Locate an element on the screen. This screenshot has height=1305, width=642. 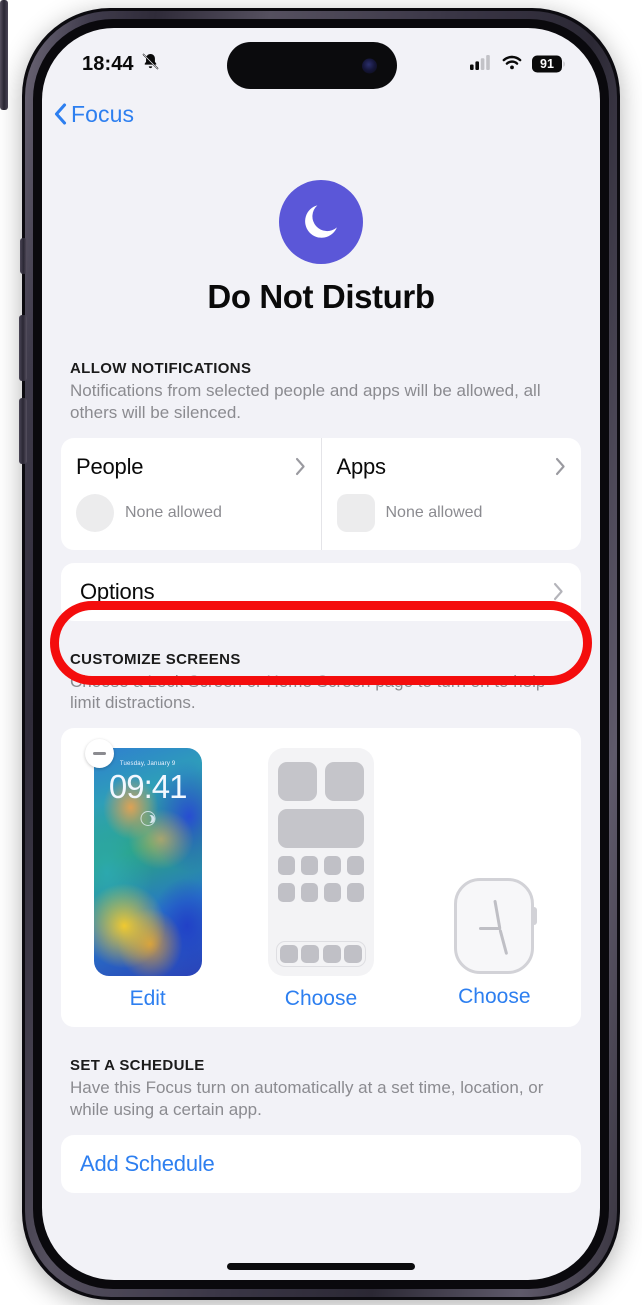
watch-second-hand is located at coordinates (503, 942).